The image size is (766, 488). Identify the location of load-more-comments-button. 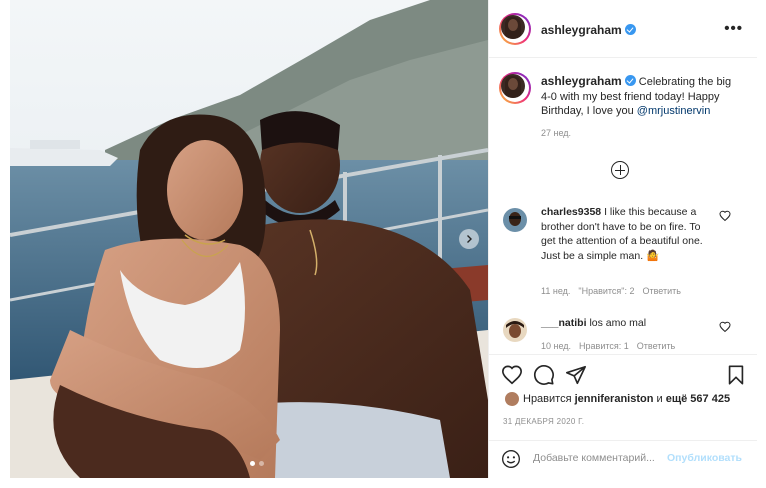
(620, 170).